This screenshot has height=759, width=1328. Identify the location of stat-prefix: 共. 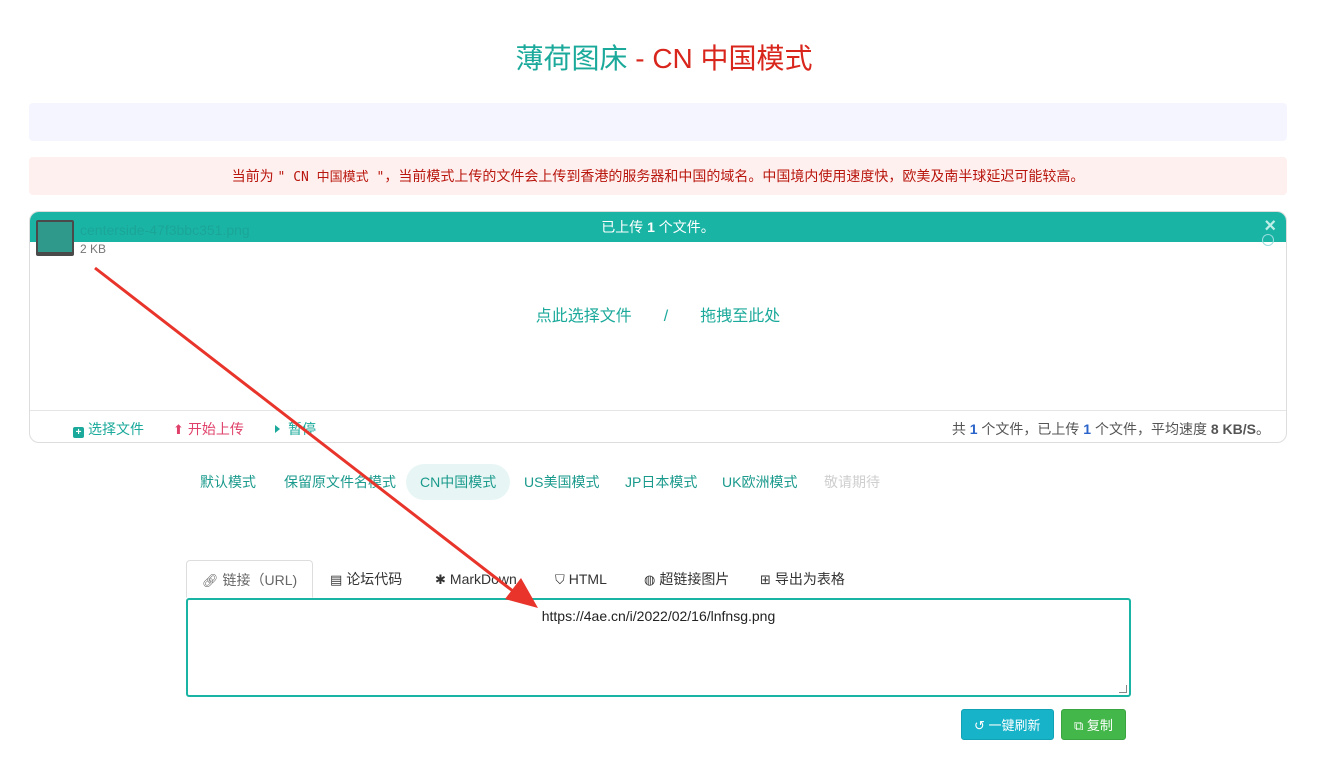
(960, 429).